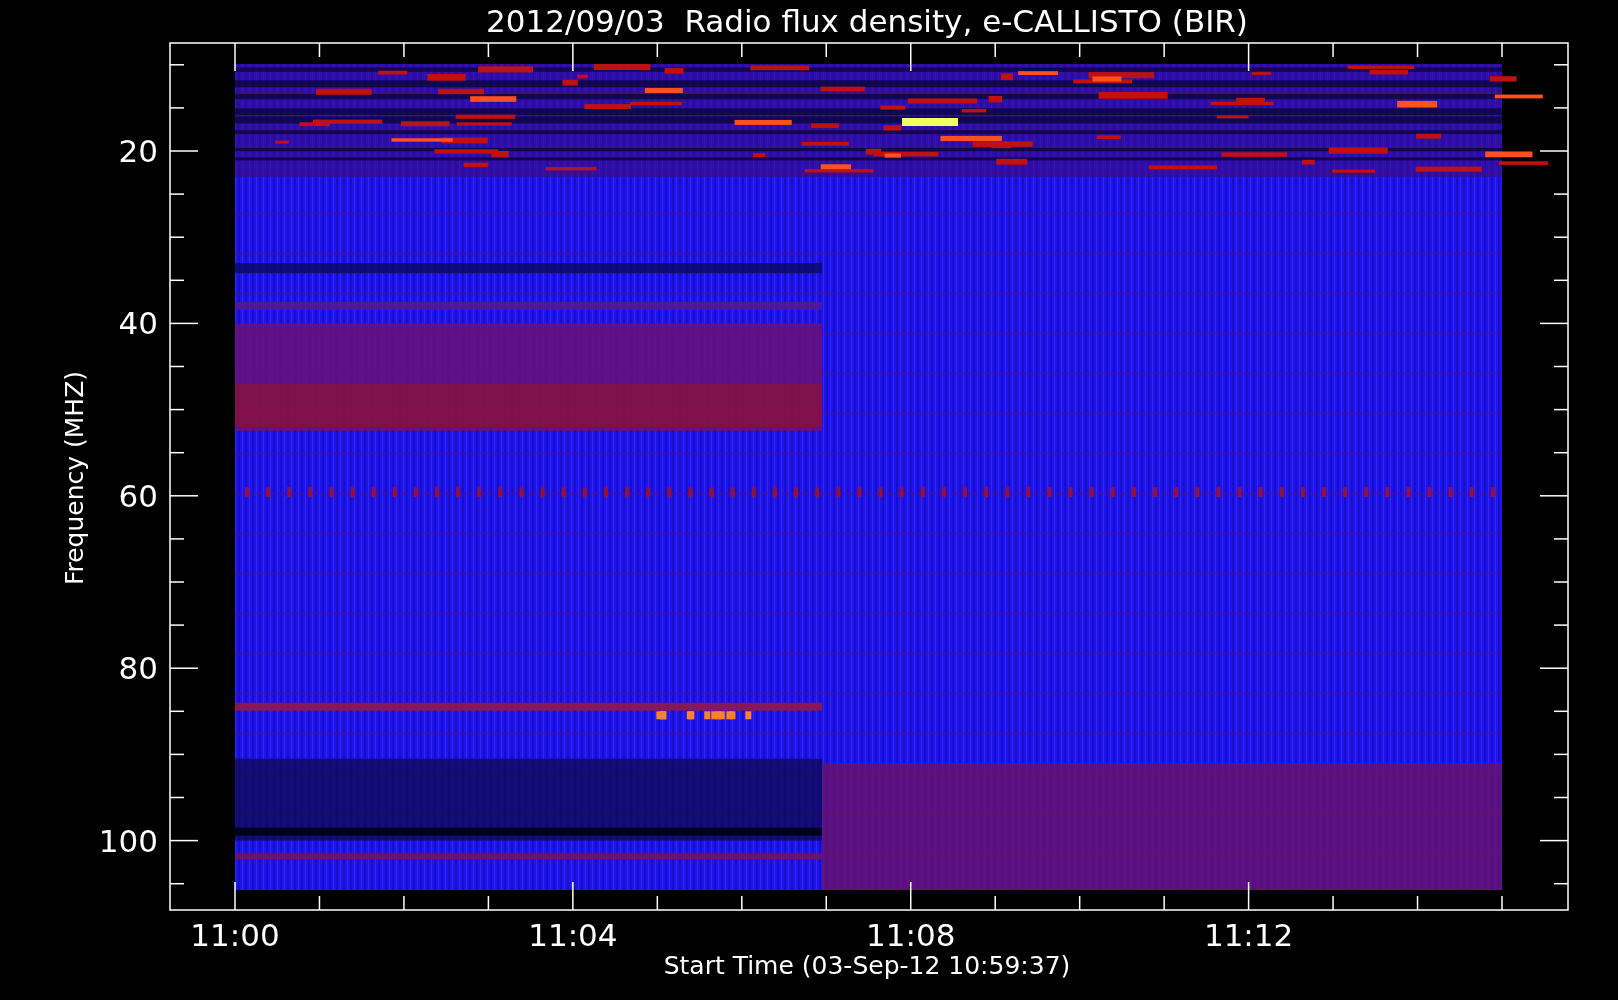  I want to click on y-tick-label: 60, so click(138, 495).